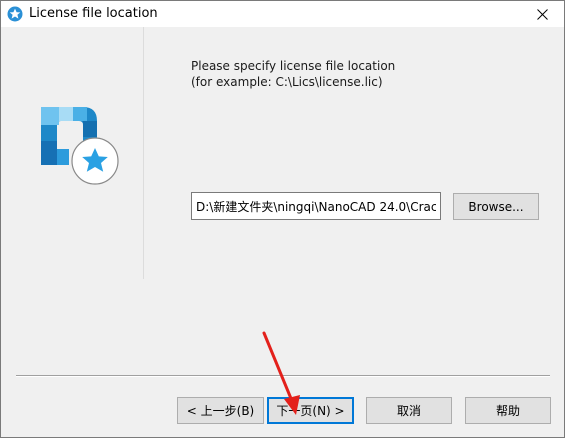 The image size is (567, 440). What do you see at coordinates (15, 14) in the screenshot?
I see `star-badge-icon` at bounding box center [15, 14].